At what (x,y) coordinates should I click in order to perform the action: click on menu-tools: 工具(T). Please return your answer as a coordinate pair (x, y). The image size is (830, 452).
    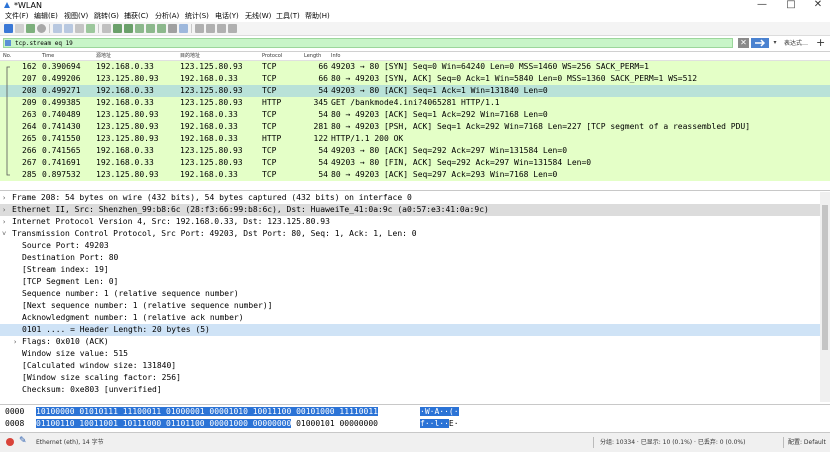
    Looking at the image, I should click on (288, 16).